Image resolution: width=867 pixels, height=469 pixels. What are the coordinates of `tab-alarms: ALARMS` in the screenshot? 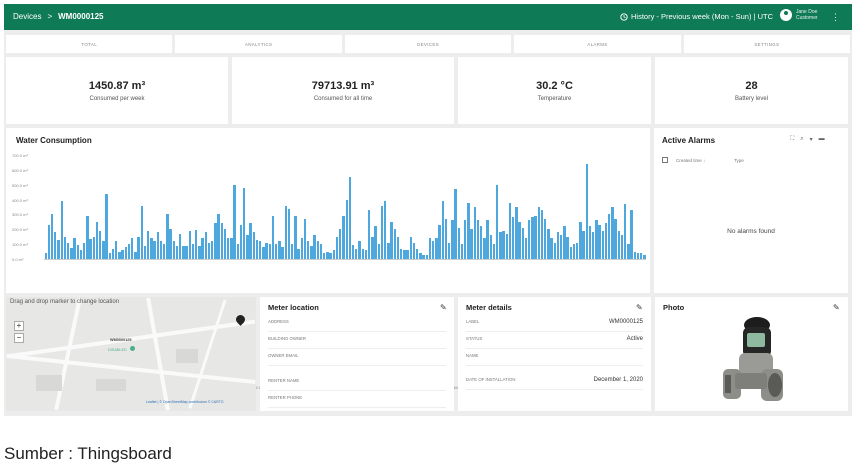 It's located at (597, 44).